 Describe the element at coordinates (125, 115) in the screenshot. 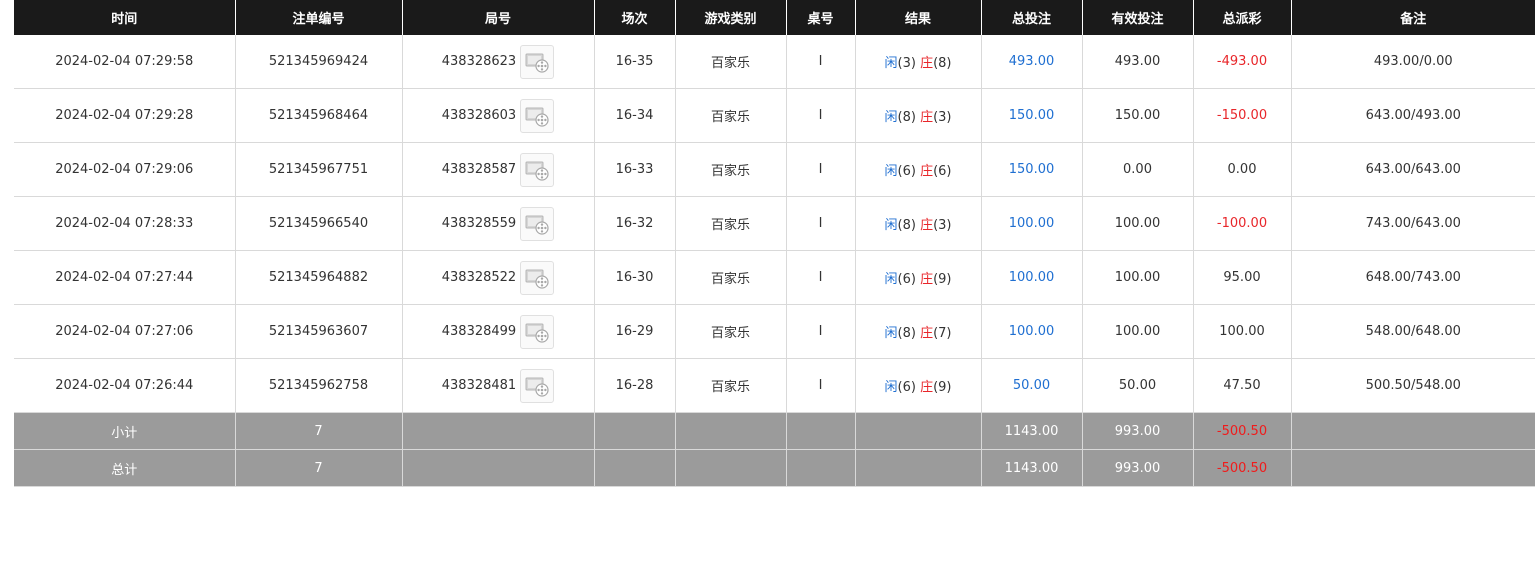

I see `cell-time: 2024-02-04 07:29:28` at that location.